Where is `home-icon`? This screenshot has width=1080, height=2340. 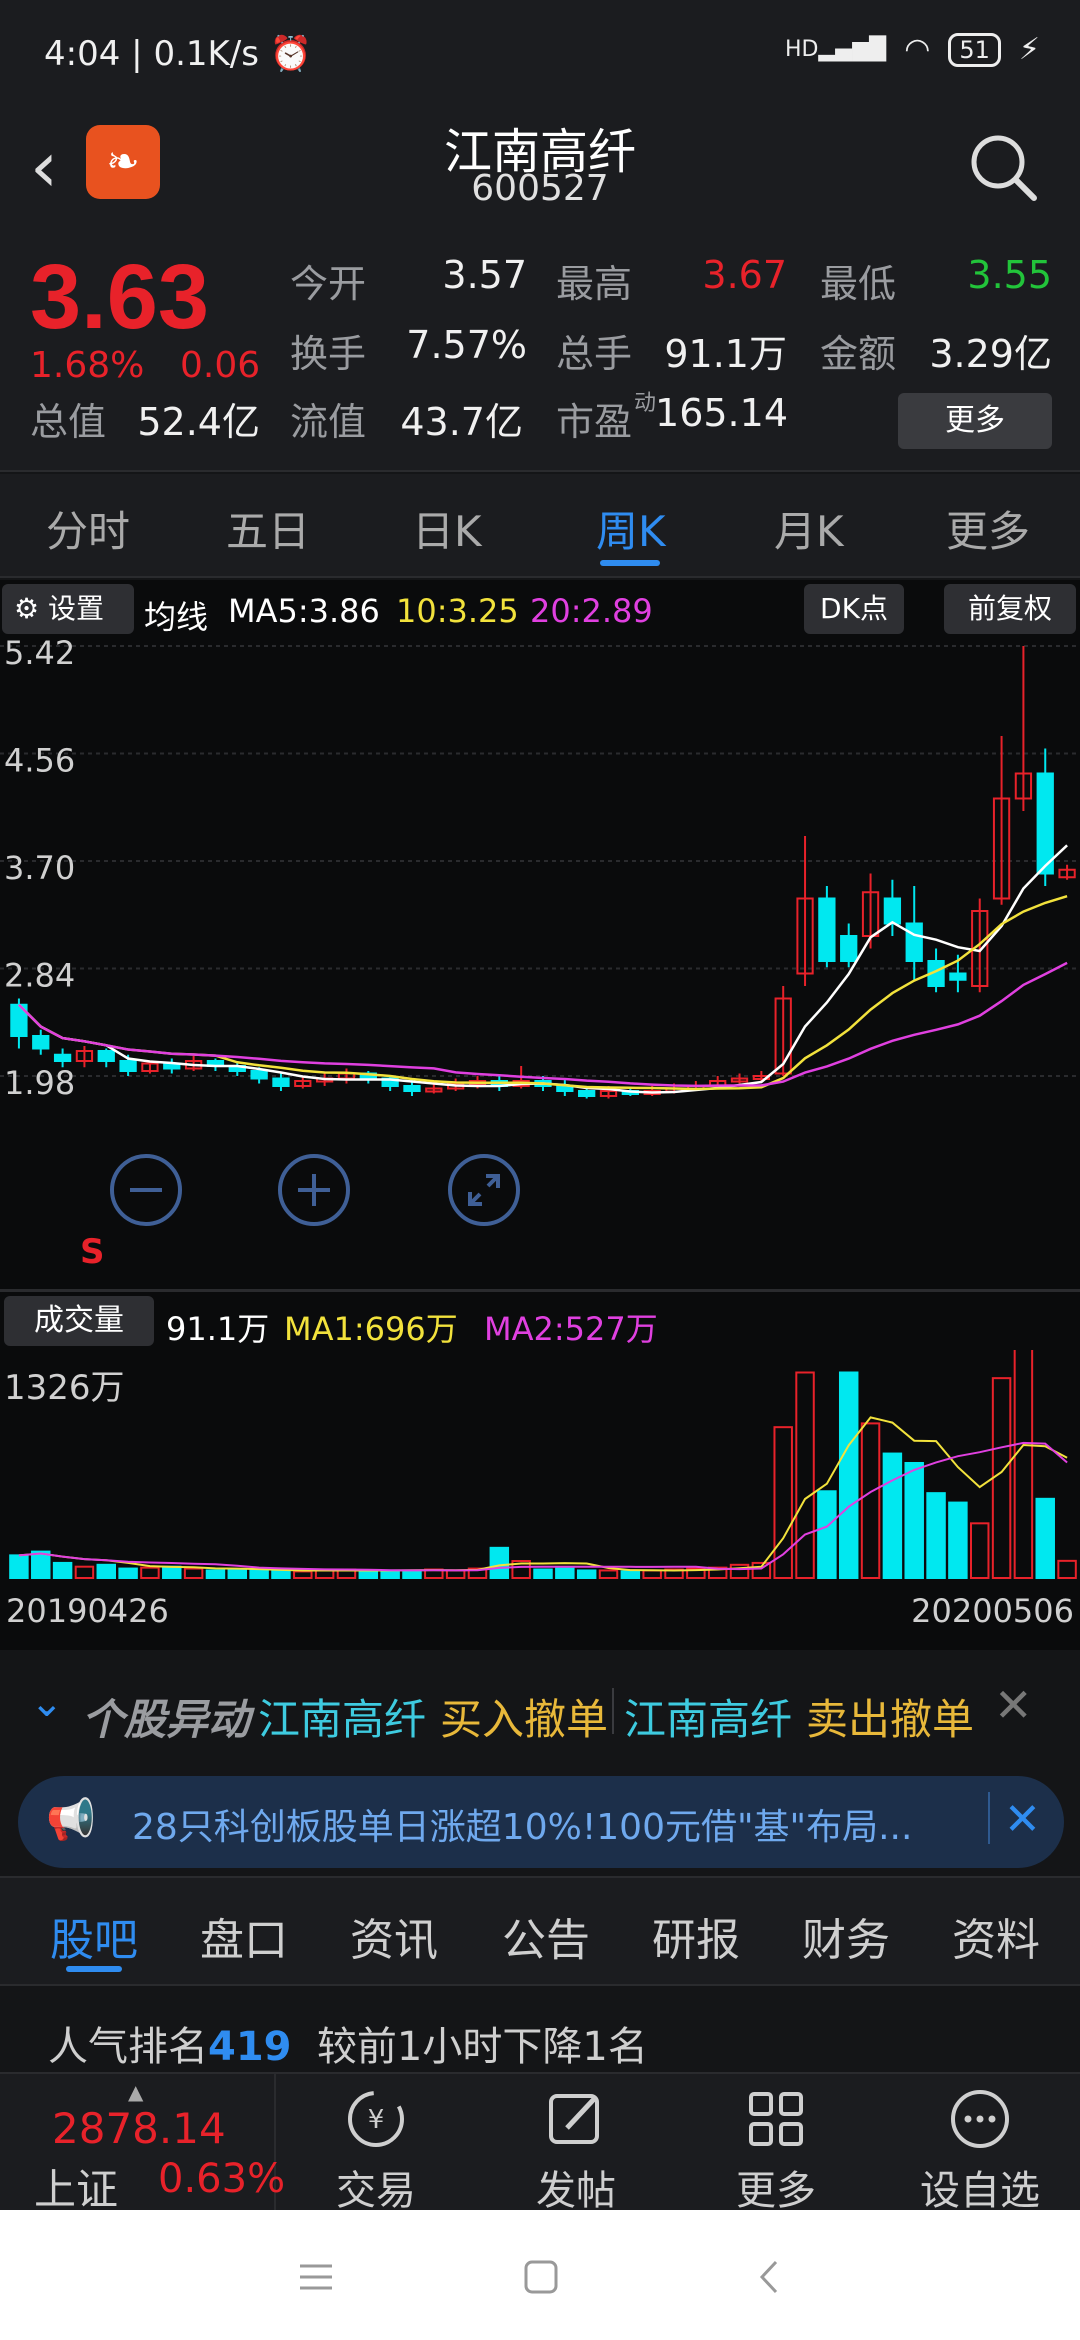
home-icon is located at coordinates (541, 2277).